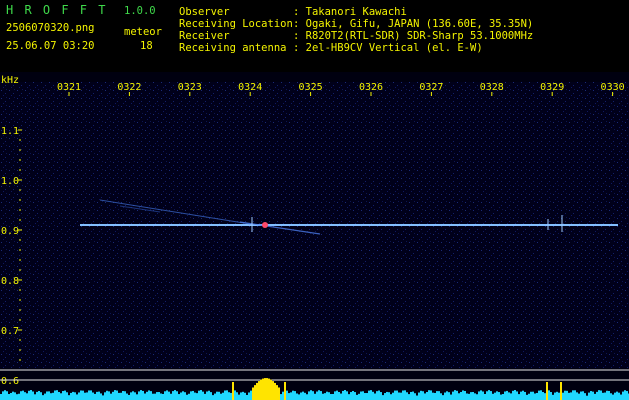  Describe the element at coordinates (350, 12) in the screenshot. I see `info-value-observer: : Takanori Kawachi` at that location.